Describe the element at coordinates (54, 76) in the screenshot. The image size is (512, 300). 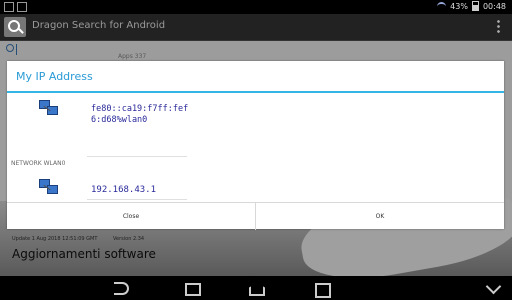
I see `dialog-title: My IP Address` at that location.